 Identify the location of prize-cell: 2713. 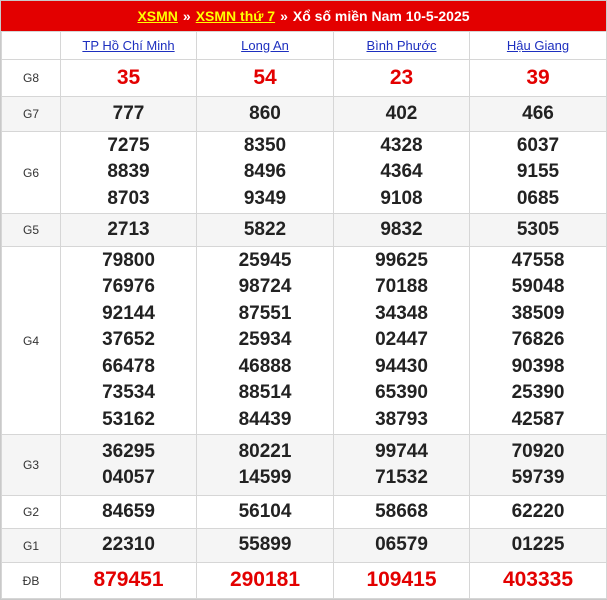
(128, 230).